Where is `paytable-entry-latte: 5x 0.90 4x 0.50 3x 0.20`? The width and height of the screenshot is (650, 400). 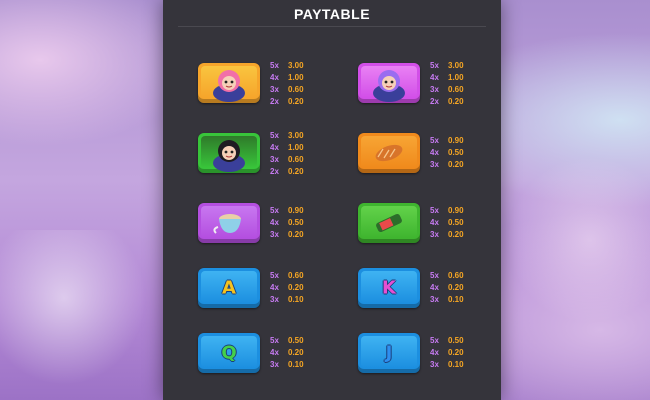 paytable-entry-latte: 5x 0.90 4x 0.50 3x 0.20 is located at coordinates (273, 233).